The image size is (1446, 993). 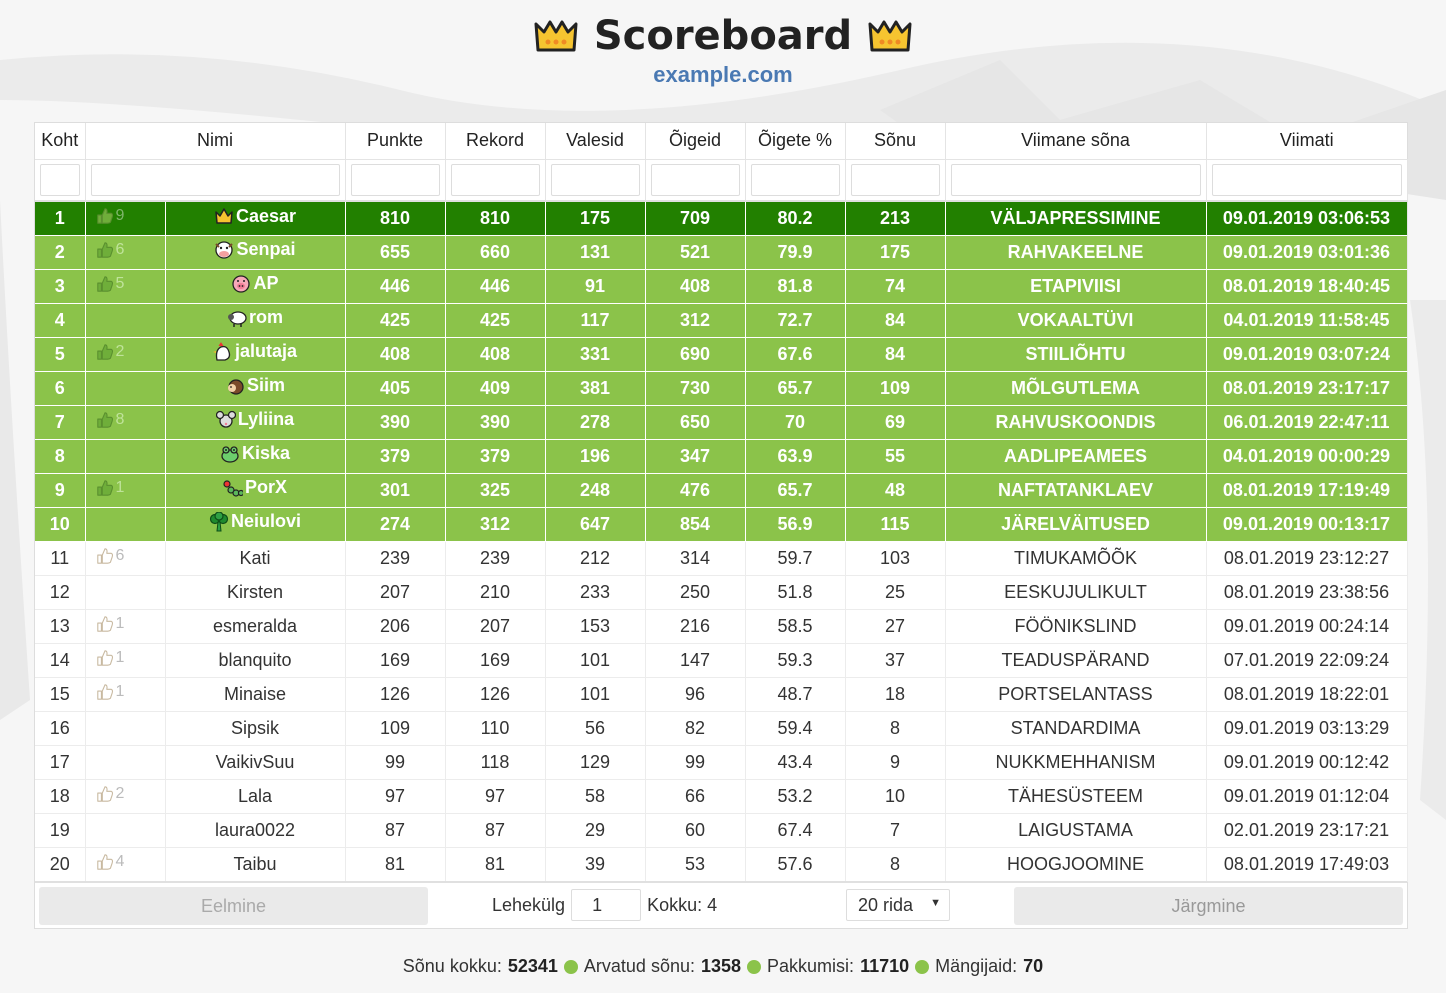 I want to click on likes-value: 5, so click(x=120, y=283).